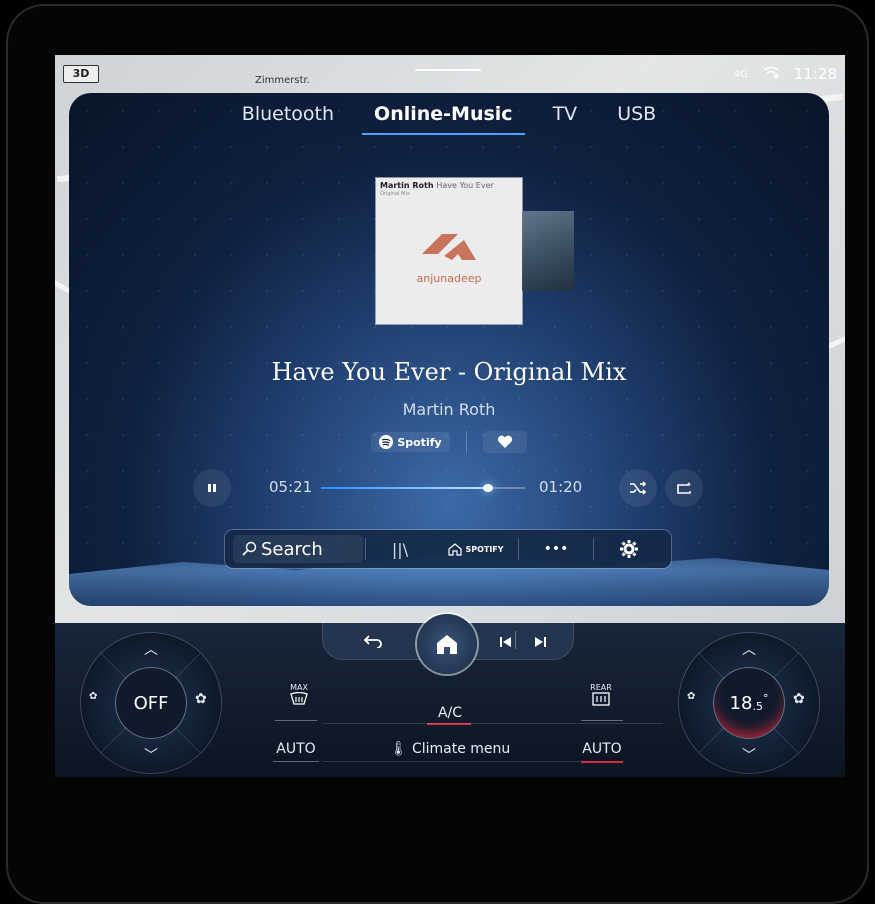 The height and width of the screenshot is (904, 875). Describe the element at coordinates (398, 749) in the screenshot. I see `thermometer-icon: 🌡︎` at that location.